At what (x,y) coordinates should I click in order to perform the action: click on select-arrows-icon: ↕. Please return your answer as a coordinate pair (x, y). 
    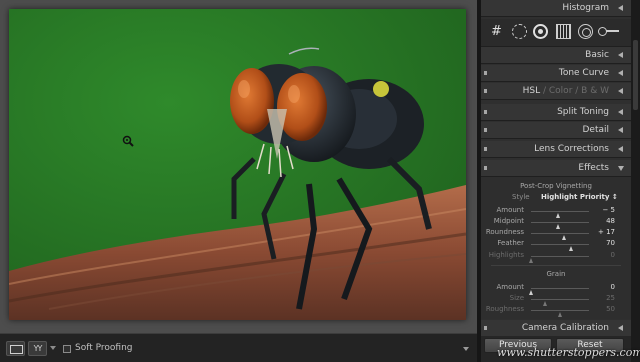
    Looking at the image, I should click on (614, 197).